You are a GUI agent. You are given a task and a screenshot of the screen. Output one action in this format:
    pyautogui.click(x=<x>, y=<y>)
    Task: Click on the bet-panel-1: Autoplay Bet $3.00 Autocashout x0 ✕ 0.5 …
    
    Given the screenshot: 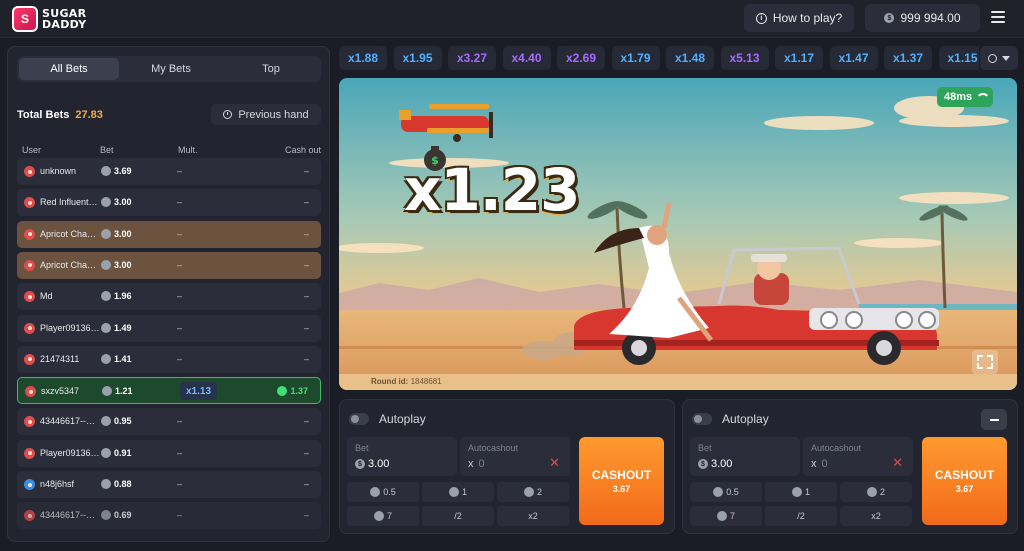 What is the action you would take?
    pyautogui.click(x=507, y=466)
    